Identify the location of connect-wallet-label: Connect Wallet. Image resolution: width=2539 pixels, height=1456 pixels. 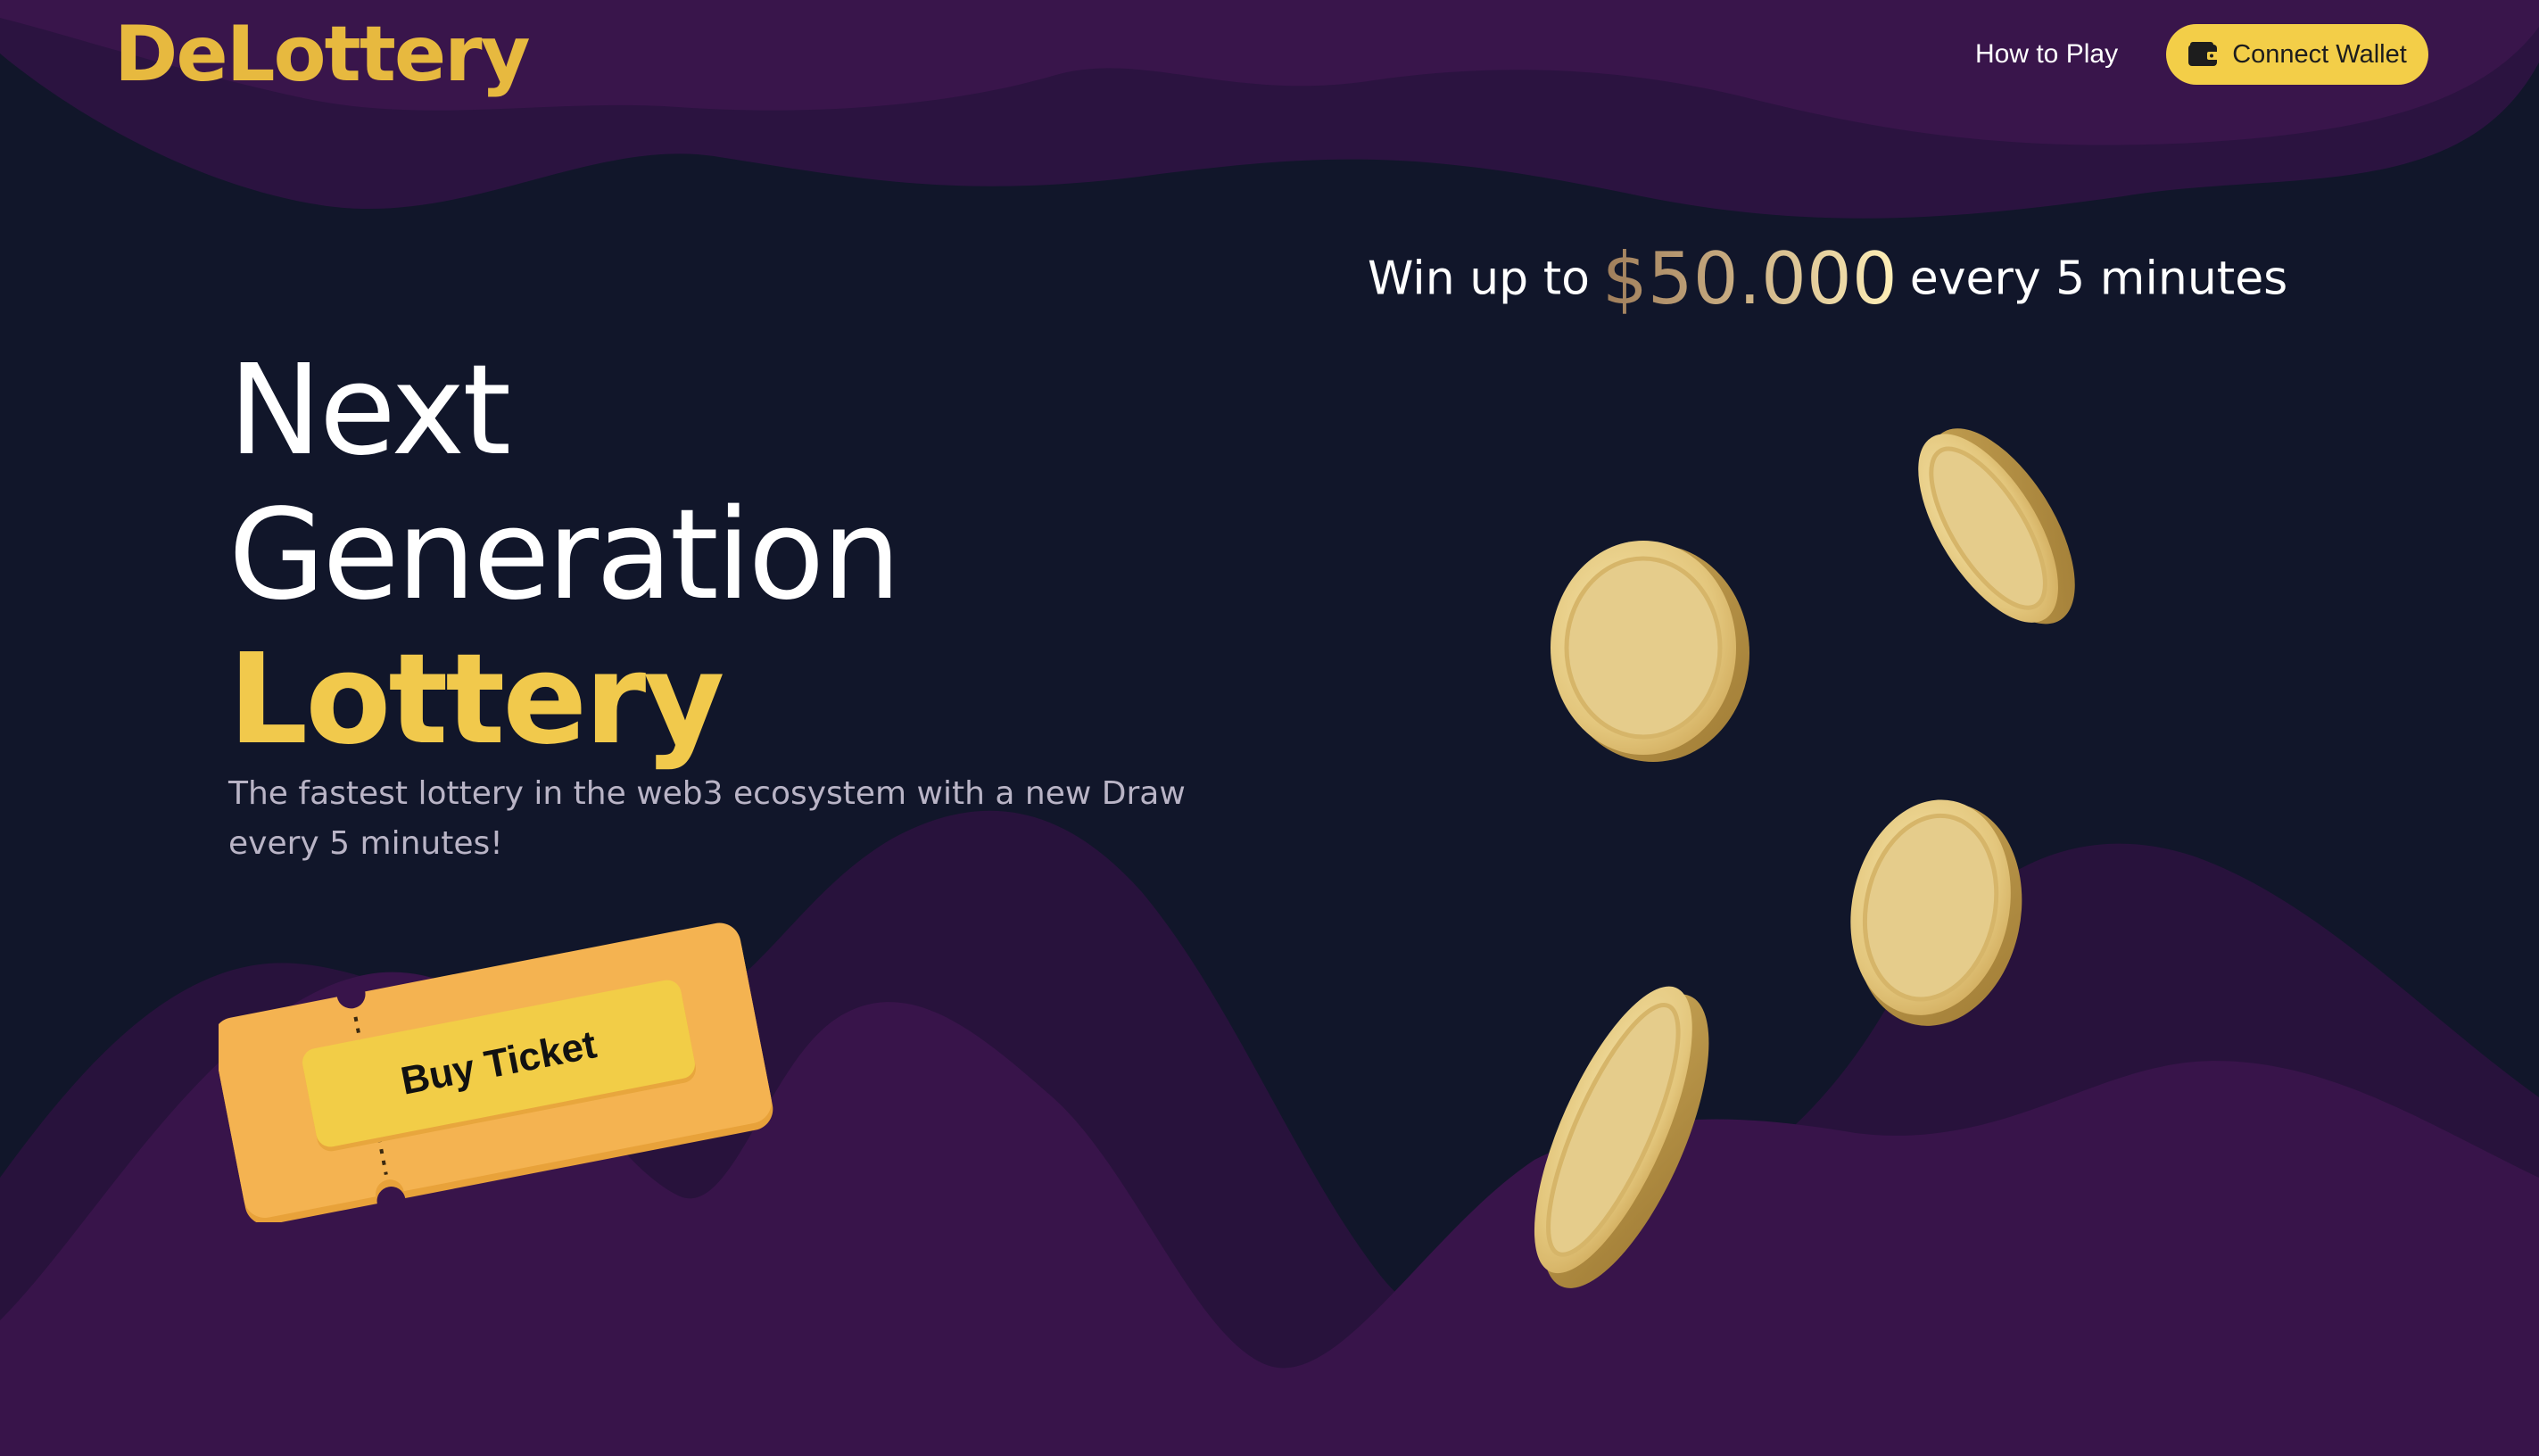
(2319, 54).